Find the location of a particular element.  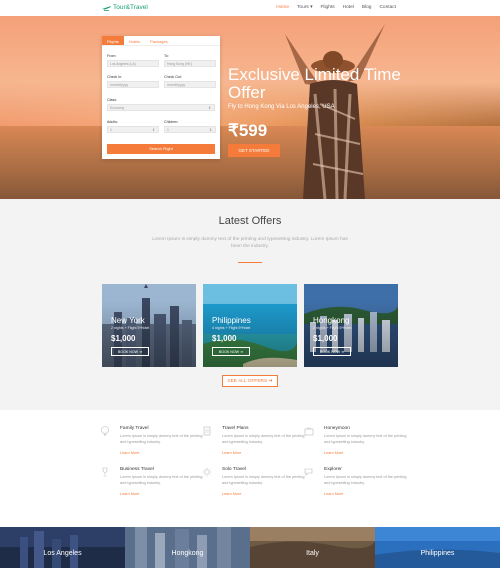

philippines-dest-image is located at coordinates (437, 547).